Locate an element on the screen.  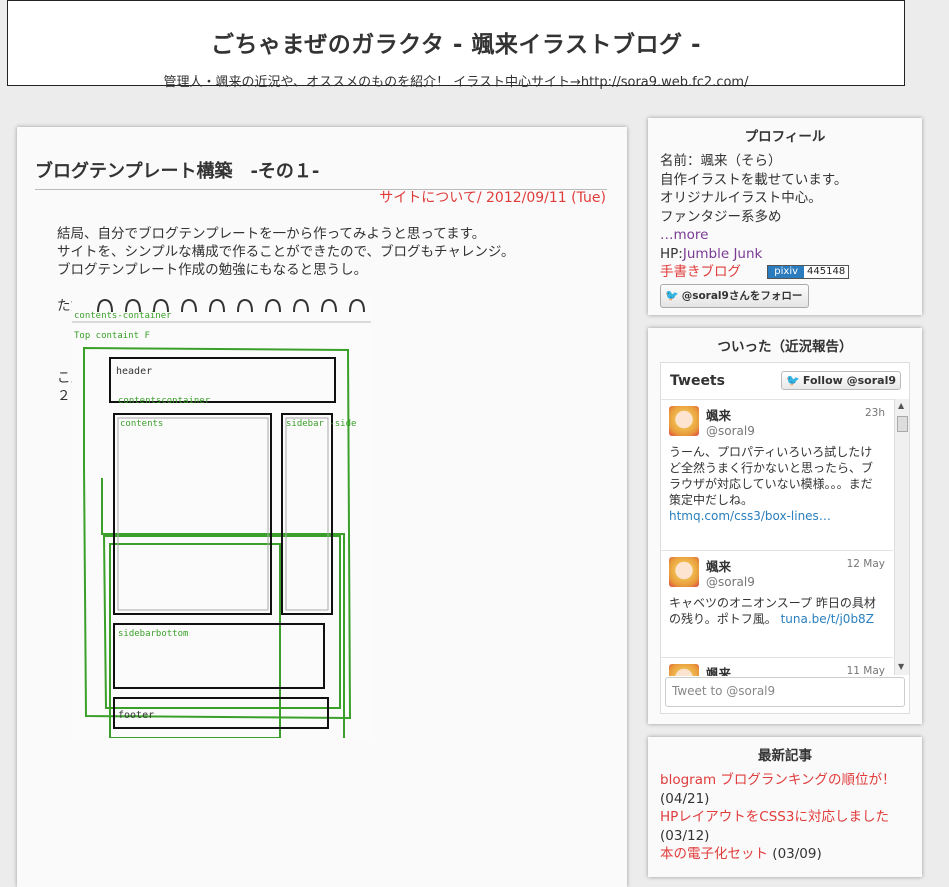
profile-line: オリジナルイラスト中心。 is located at coordinates (741, 198).